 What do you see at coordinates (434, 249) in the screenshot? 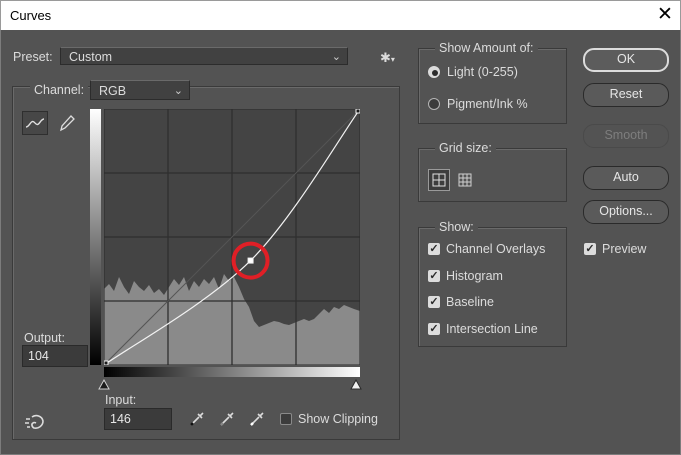
I see `channel-overlays-checkbox: ✓` at bounding box center [434, 249].